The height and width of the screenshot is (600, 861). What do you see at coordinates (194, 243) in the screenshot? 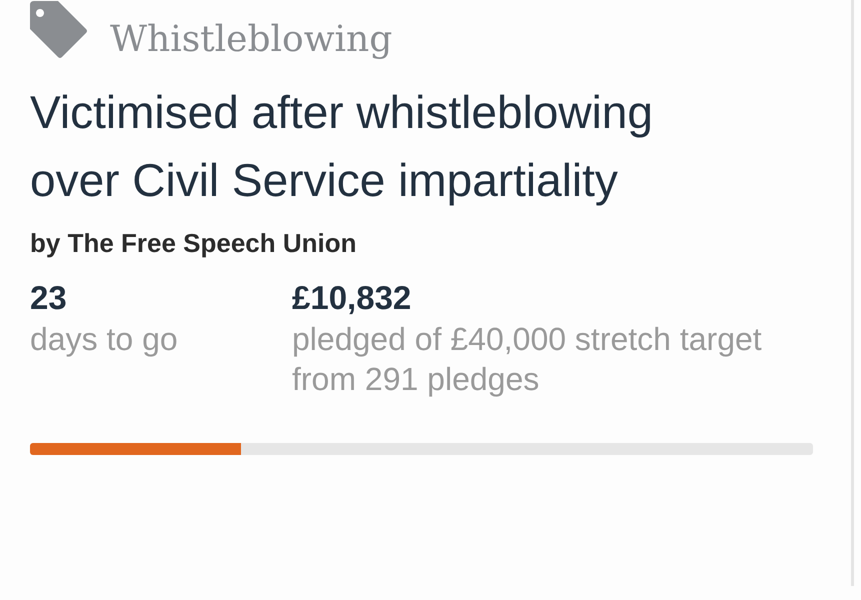
I see `byline: by The Free Speech Union` at bounding box center [194, 243].